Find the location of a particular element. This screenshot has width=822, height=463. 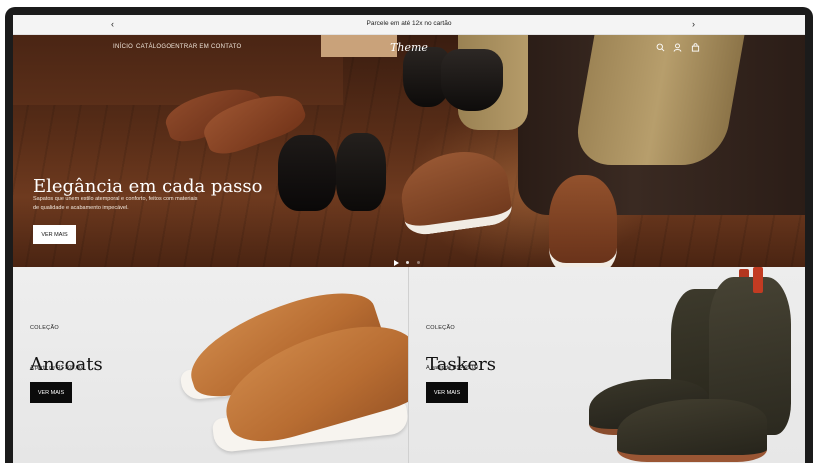

announcement-bar: ‹ Parcele em até 12x no cartão › is located at coordinates (409, 25).